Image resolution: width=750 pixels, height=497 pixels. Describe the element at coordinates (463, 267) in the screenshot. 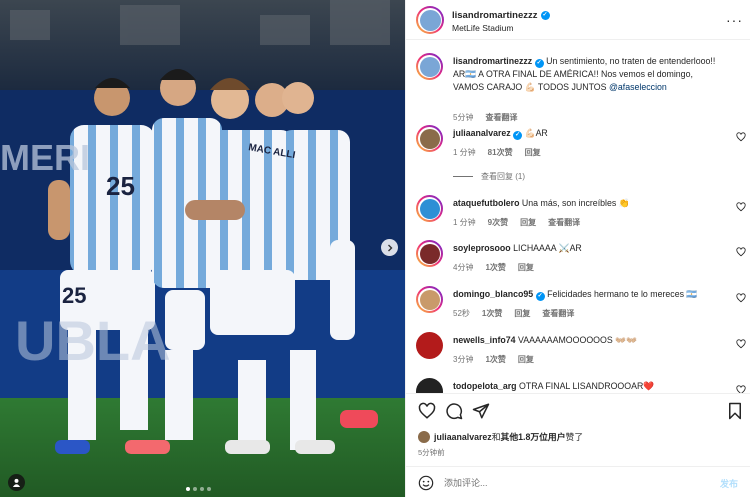

I see `comment-time: 4分钟` at that location.